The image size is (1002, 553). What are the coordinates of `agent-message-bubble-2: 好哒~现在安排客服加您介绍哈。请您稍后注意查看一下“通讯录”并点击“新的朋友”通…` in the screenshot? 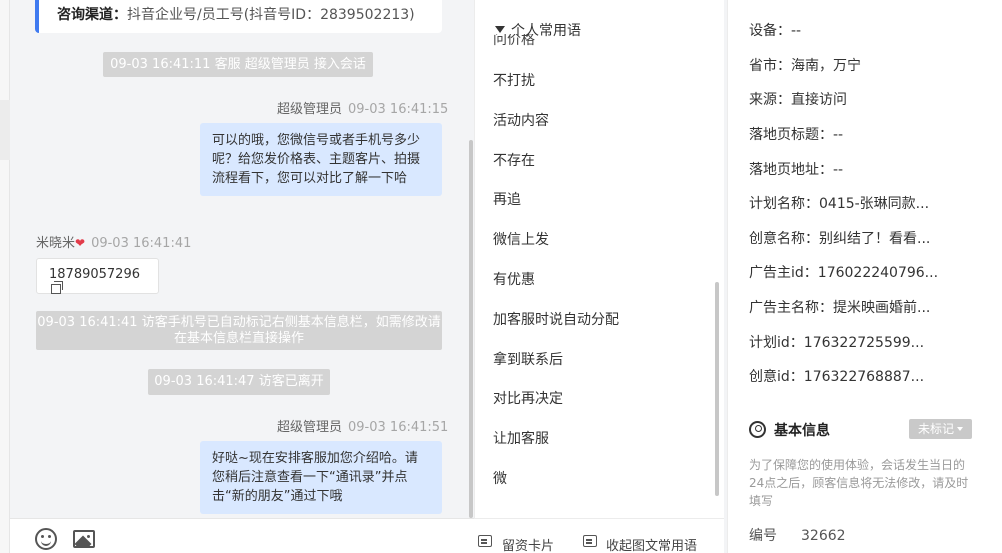 It's located at (321, 477).